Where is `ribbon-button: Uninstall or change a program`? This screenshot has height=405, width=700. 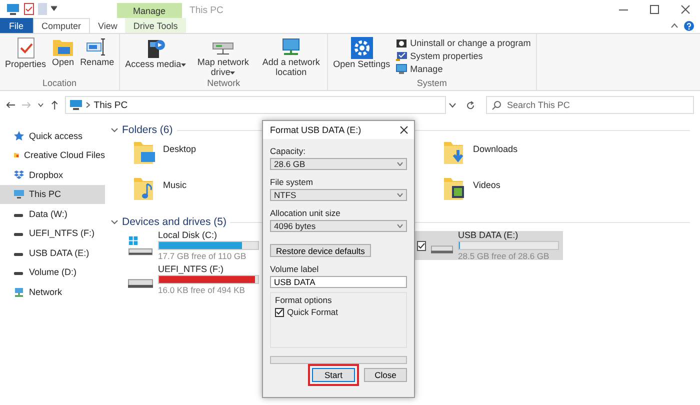 ribbon-button: Uninstall or change a program is located at coordinates (463, 43).